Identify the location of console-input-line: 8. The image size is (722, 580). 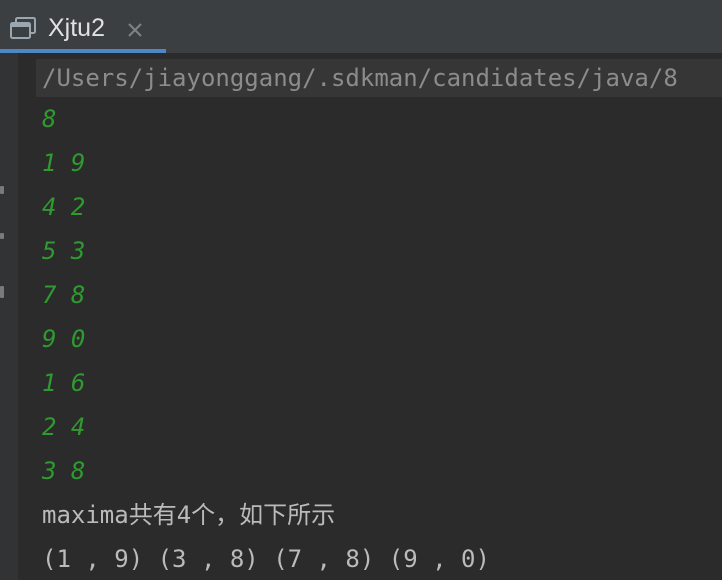
(49, 119).